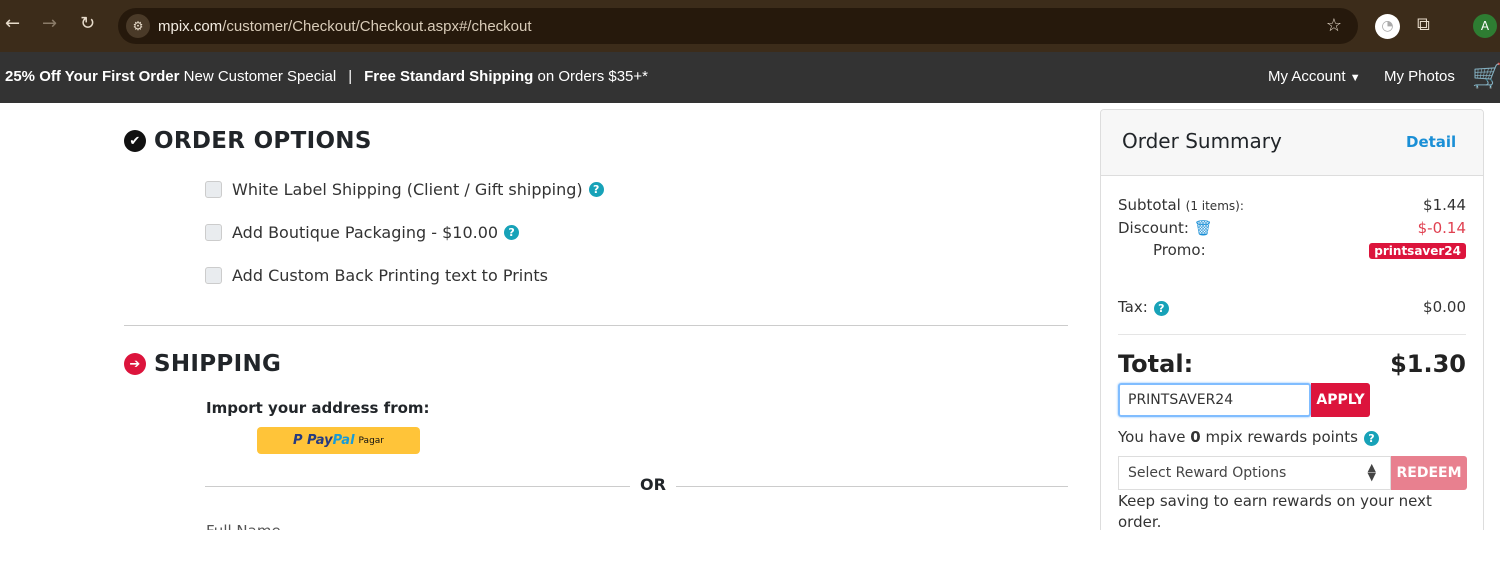 This screenshot has height=585, width=1500. I want to click on rewards-text: You have, so click(1152, 437).